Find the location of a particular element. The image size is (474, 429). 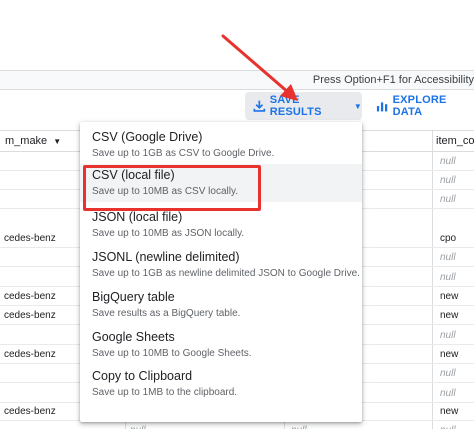

save-results-label: SAVE RESULTS is located at coordinates (295, 106).